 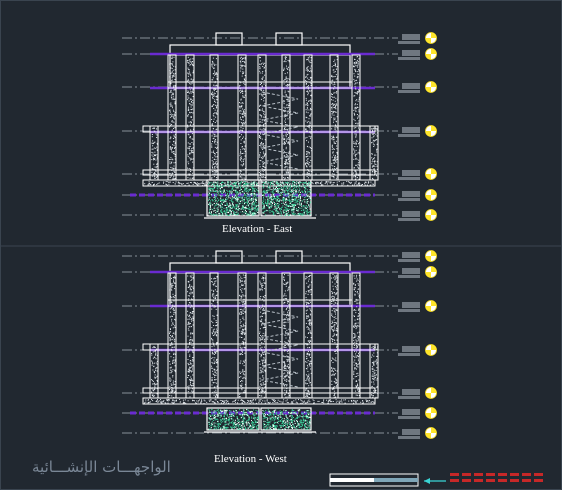 What do you see at coordinates (250, 459) in the screenshot?
I see `title-elevation-west: Elevation - West` at bounding box center [250, 459].